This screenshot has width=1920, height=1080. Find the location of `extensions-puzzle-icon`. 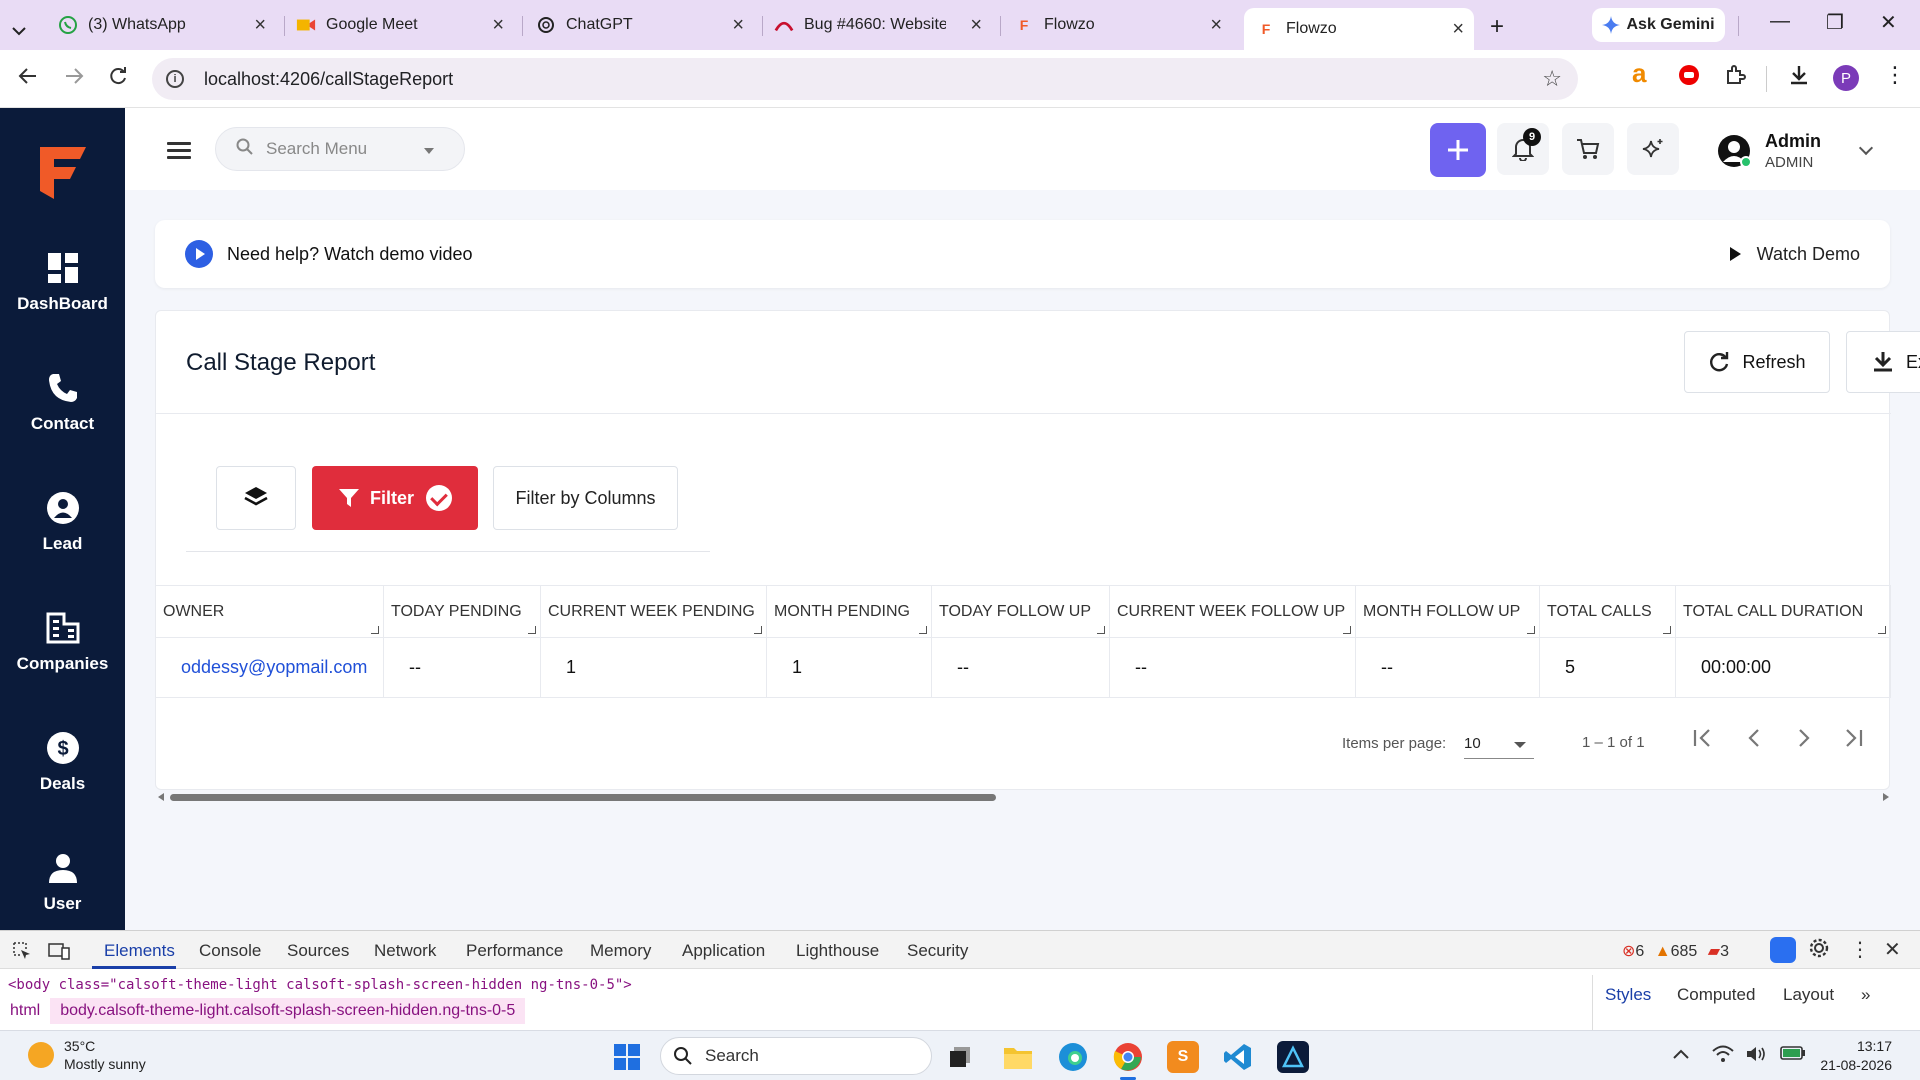

extensions-puzzle-icon is located at coordinates (1735, 78).